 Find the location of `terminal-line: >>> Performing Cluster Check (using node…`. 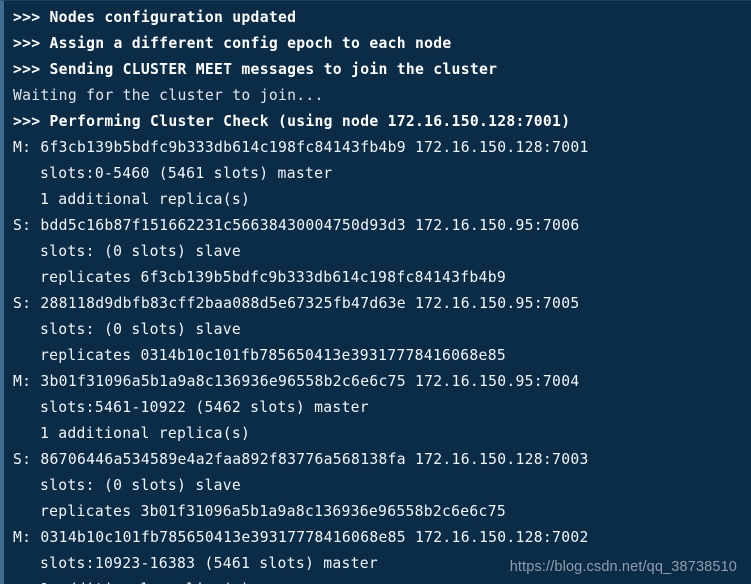

terminal-line: >>> Performing Cluster Check (using node… is located at coordinates (292, 121).